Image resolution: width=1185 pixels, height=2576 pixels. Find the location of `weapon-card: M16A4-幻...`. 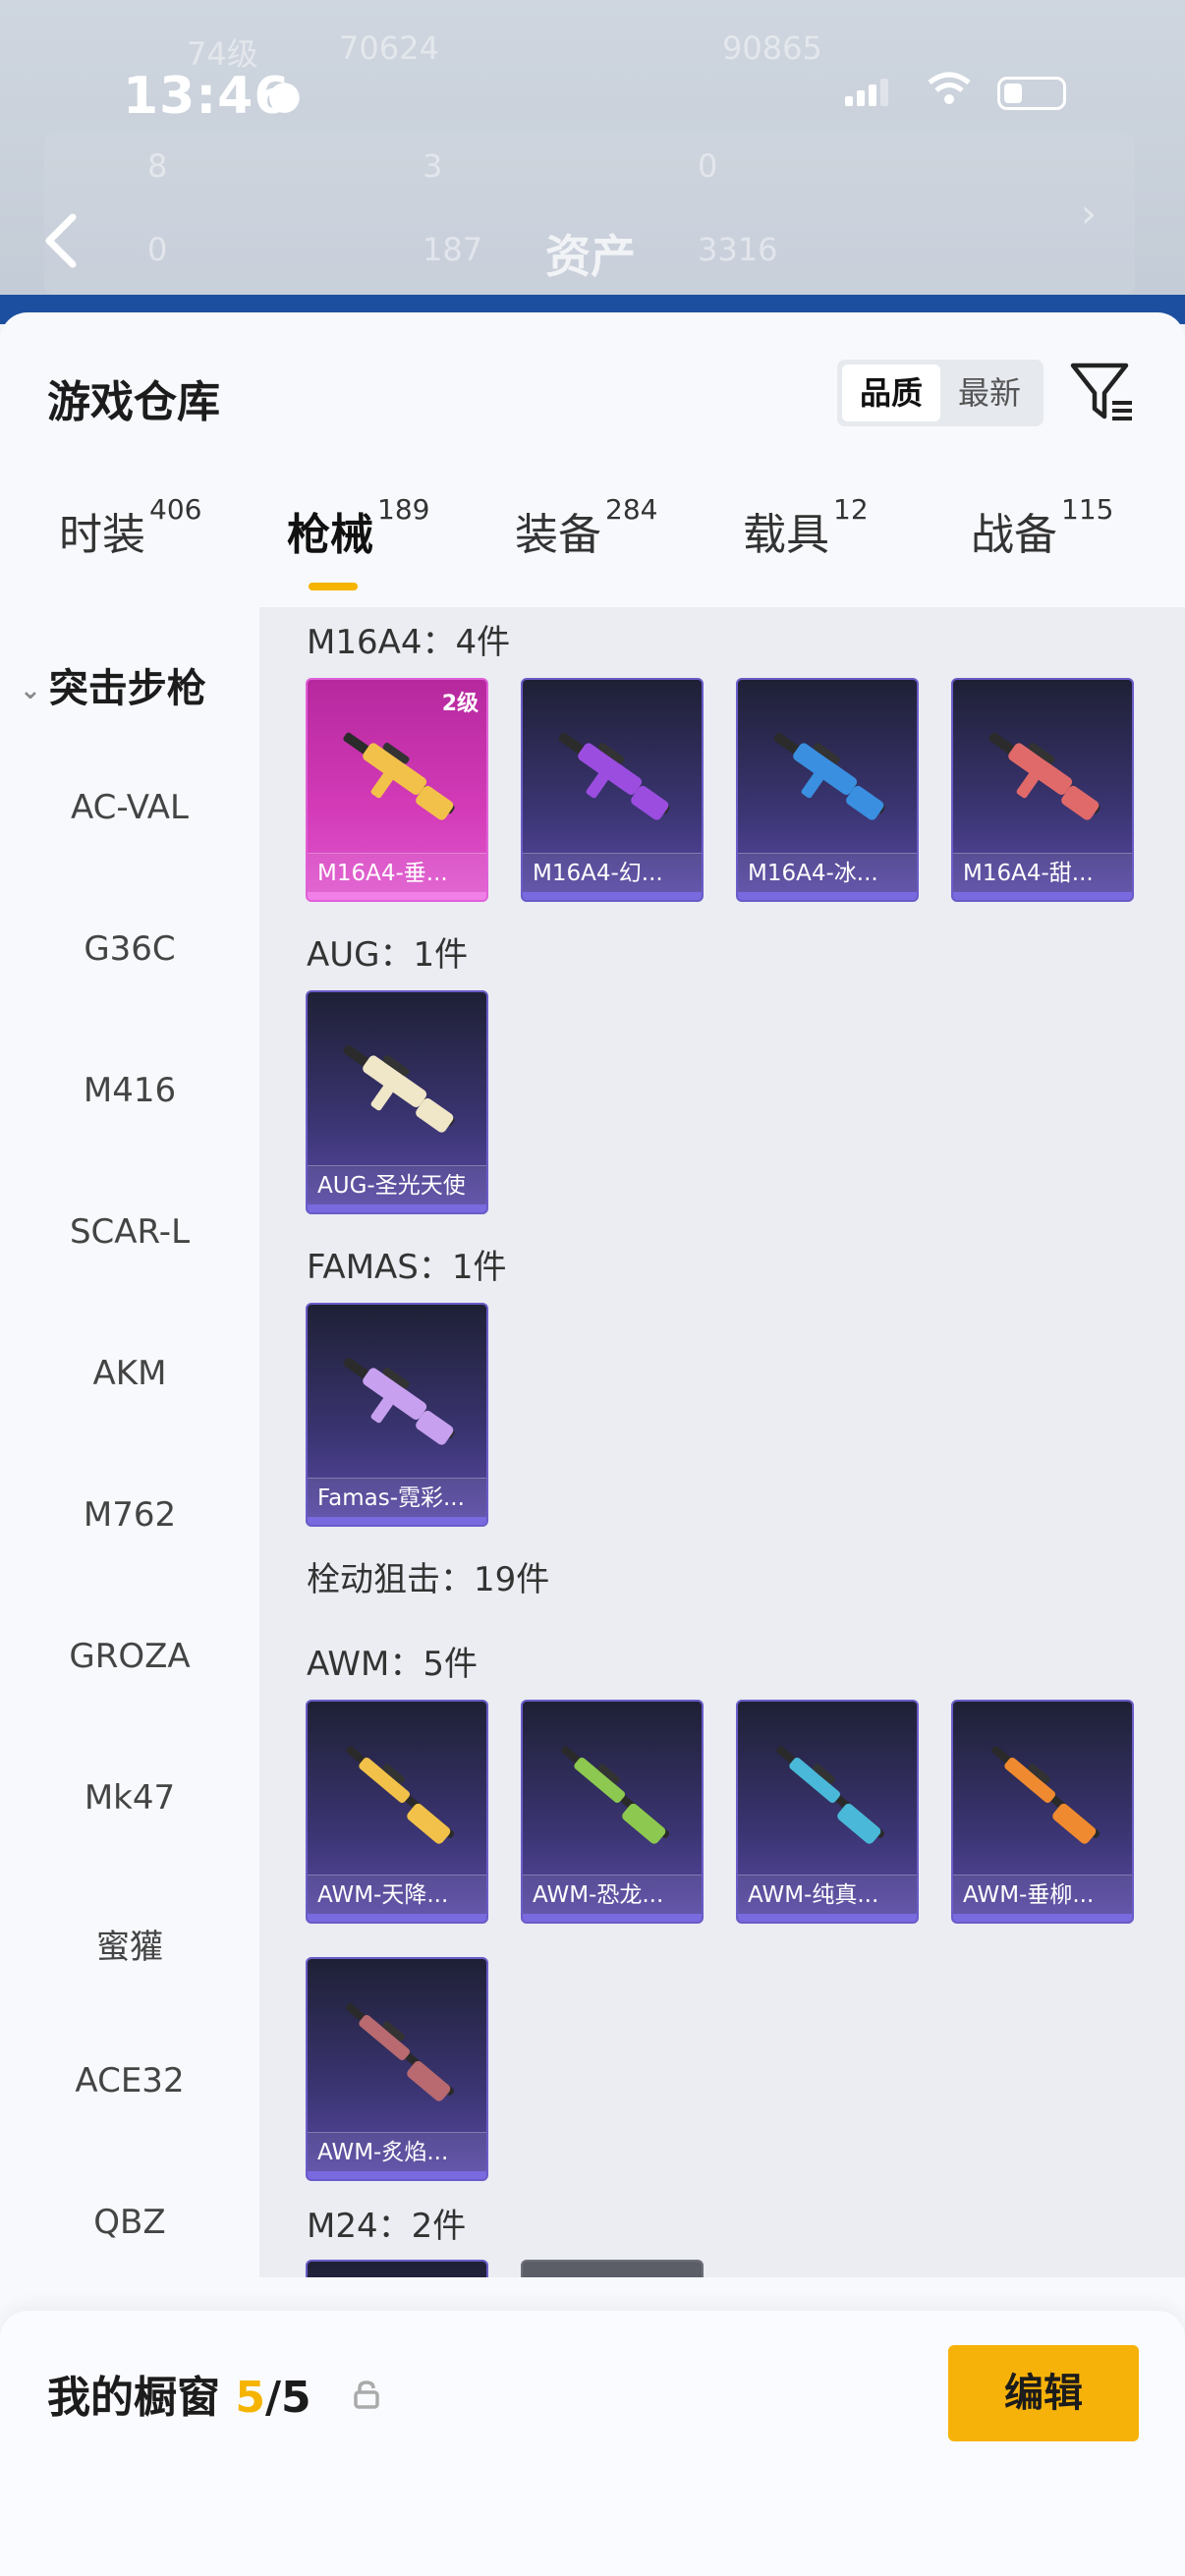

weapon-card: M16A4-幻... is located at coordinates (612, 790).